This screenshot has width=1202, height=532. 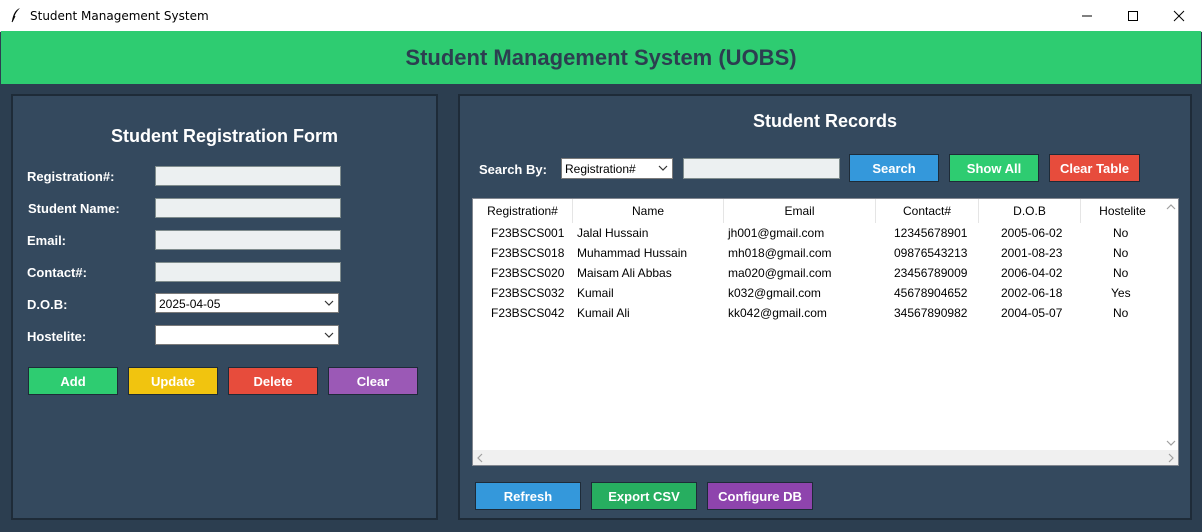 I want to click on cell-registration: F23BSCS018, so click(x=528, y=253).